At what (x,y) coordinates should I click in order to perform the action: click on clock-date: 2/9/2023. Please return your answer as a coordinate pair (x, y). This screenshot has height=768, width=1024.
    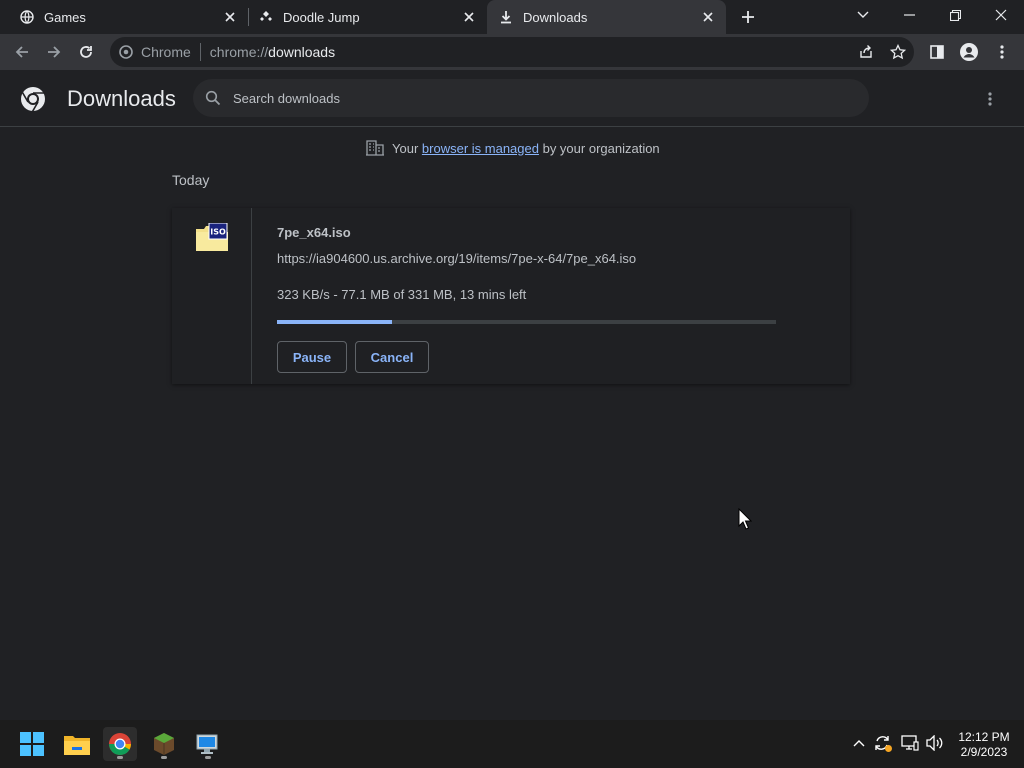
    Looking at the image, I should click on (984, 752).